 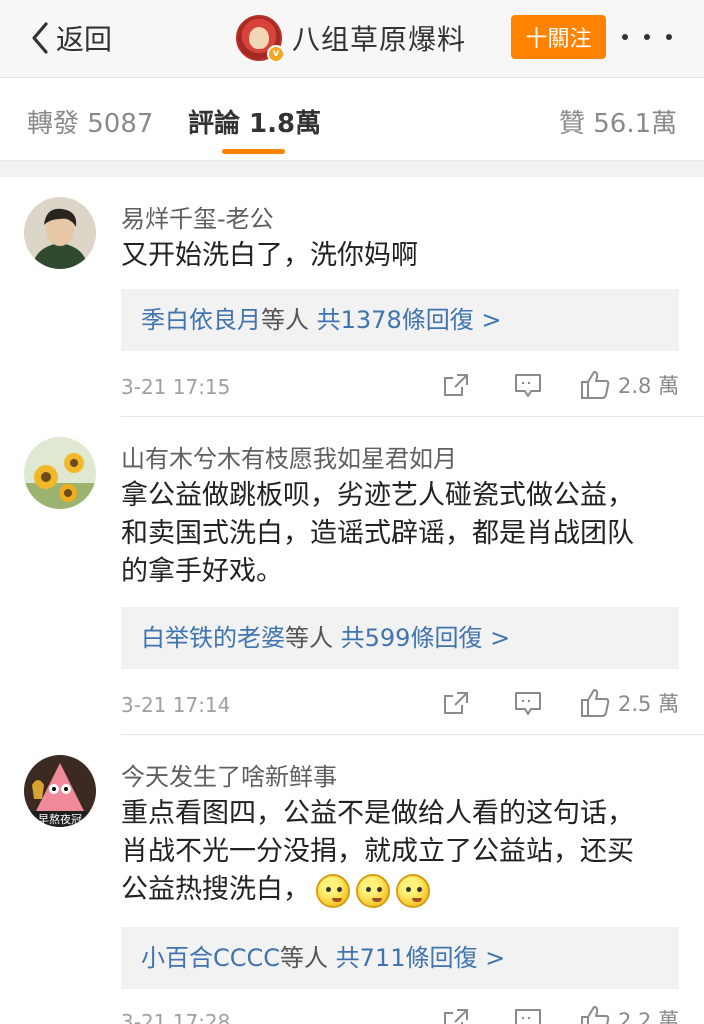 I want to click on account-name: 八组草原爆料, so click(x=379, y=38).